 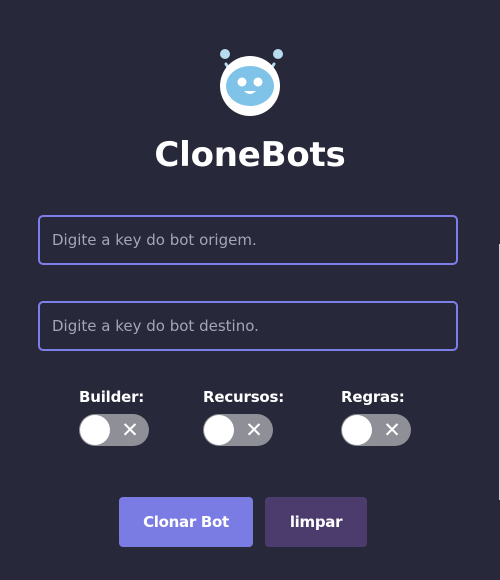 What do you see at coordinates (248, 326) in the screenshot?
I see `destination-bot-key-input` at bounding box center [248, 326].